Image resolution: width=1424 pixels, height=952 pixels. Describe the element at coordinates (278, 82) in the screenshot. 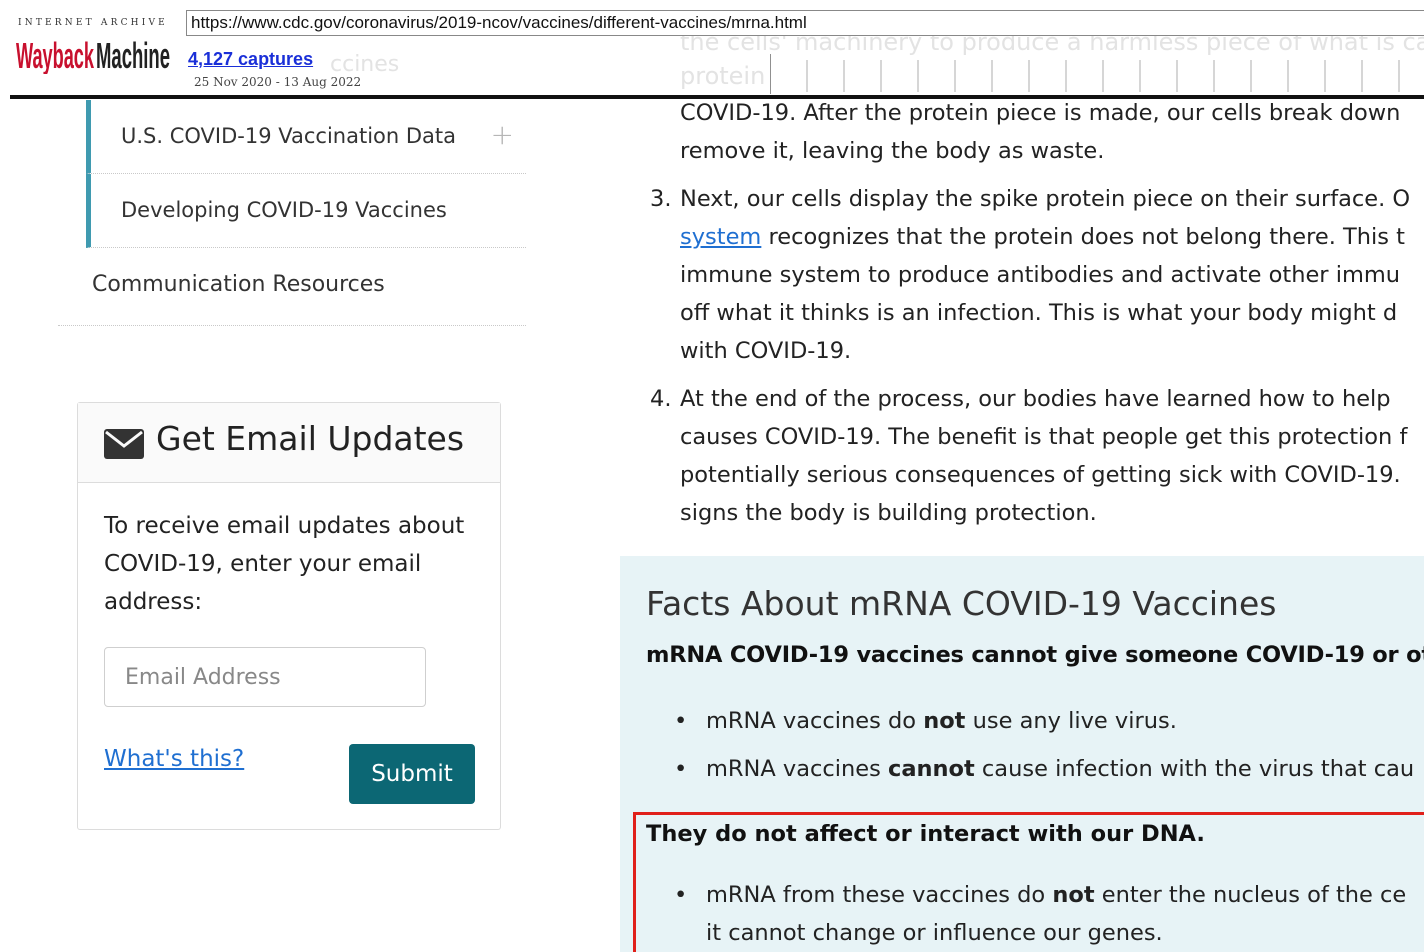

I see `capture-date-range: 25 Nov 2020 - 13 Aug 2022` at that location.